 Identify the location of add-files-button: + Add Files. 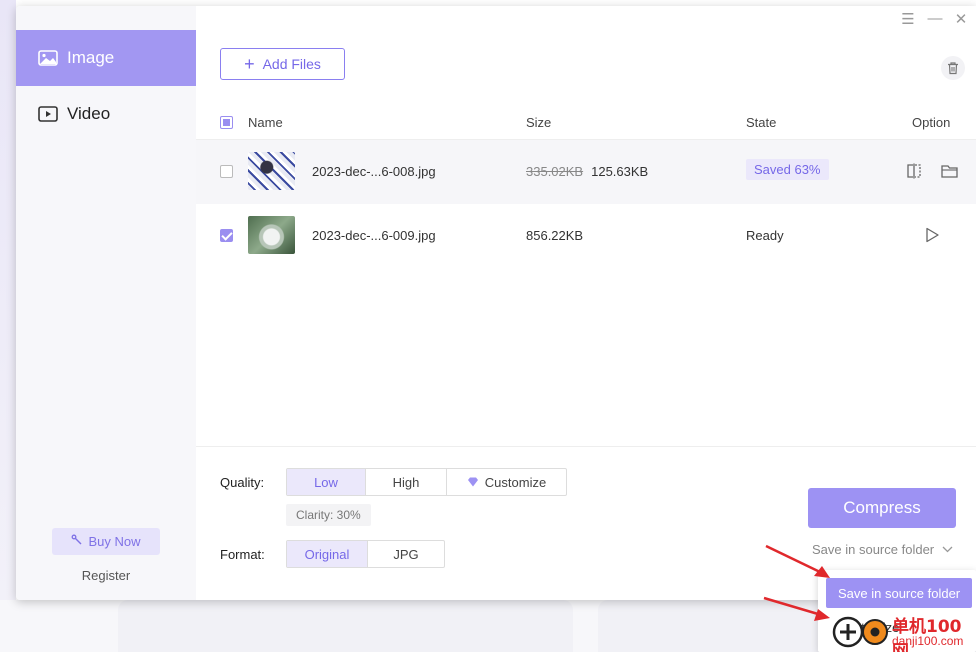
(282, 64).